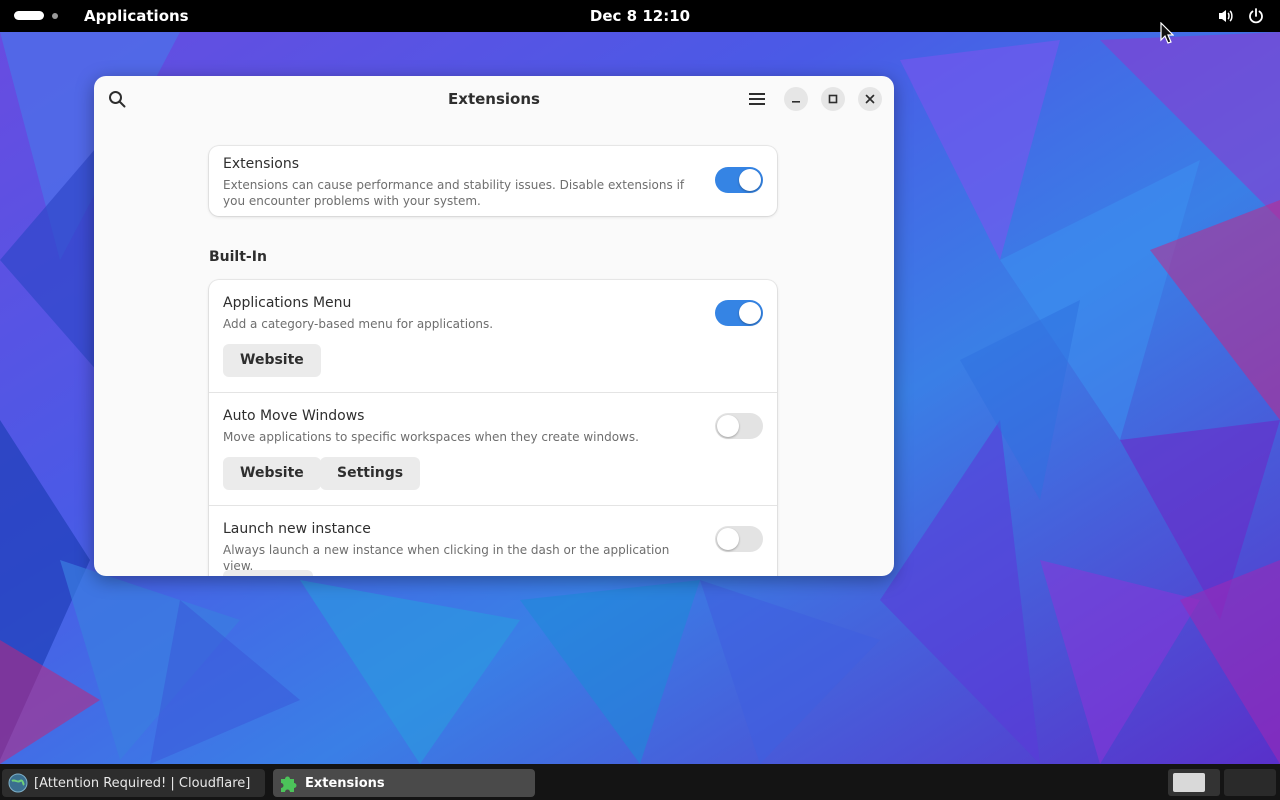 The height and width of the screenshot is (800, 1280). Describe the element at coordinates (294, 416) in the screenshot. I see `extension-name: Auto Move Windows` at that location.